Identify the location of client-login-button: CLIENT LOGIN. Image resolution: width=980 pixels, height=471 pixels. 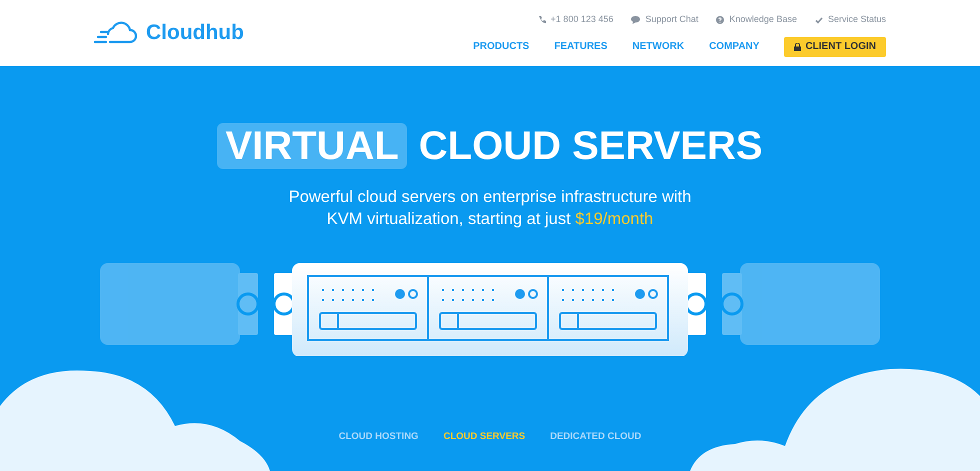
(835, 46).